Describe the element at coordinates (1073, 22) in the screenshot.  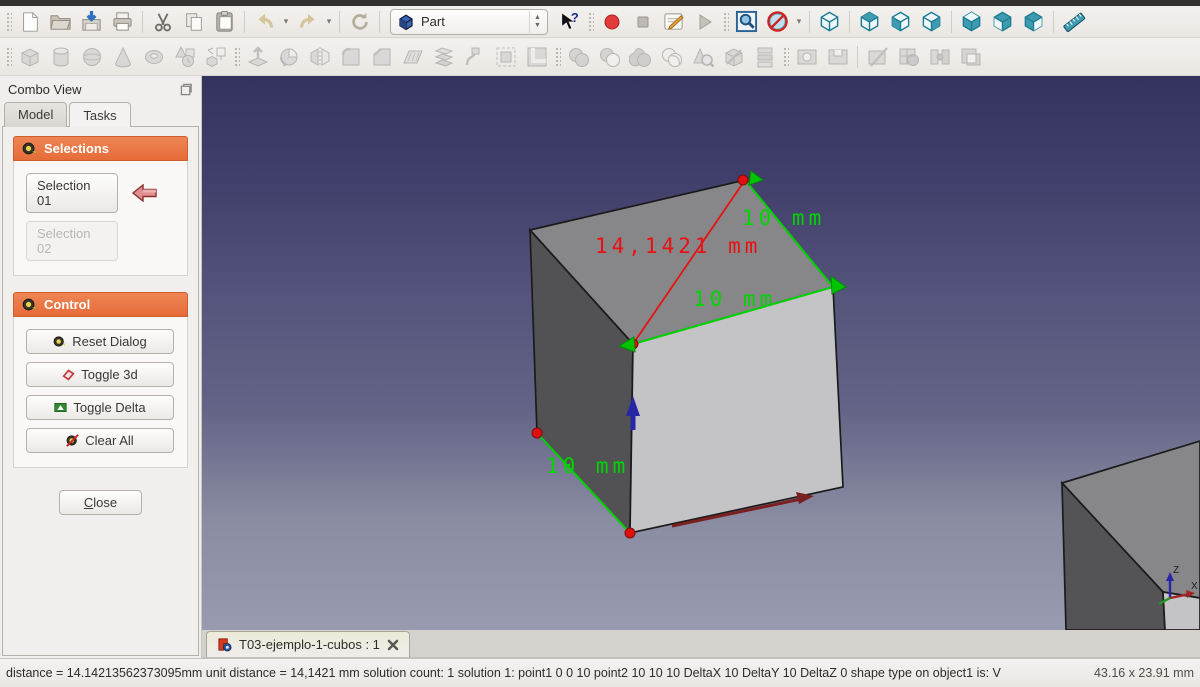
I see `measure-linear-button` at that location.